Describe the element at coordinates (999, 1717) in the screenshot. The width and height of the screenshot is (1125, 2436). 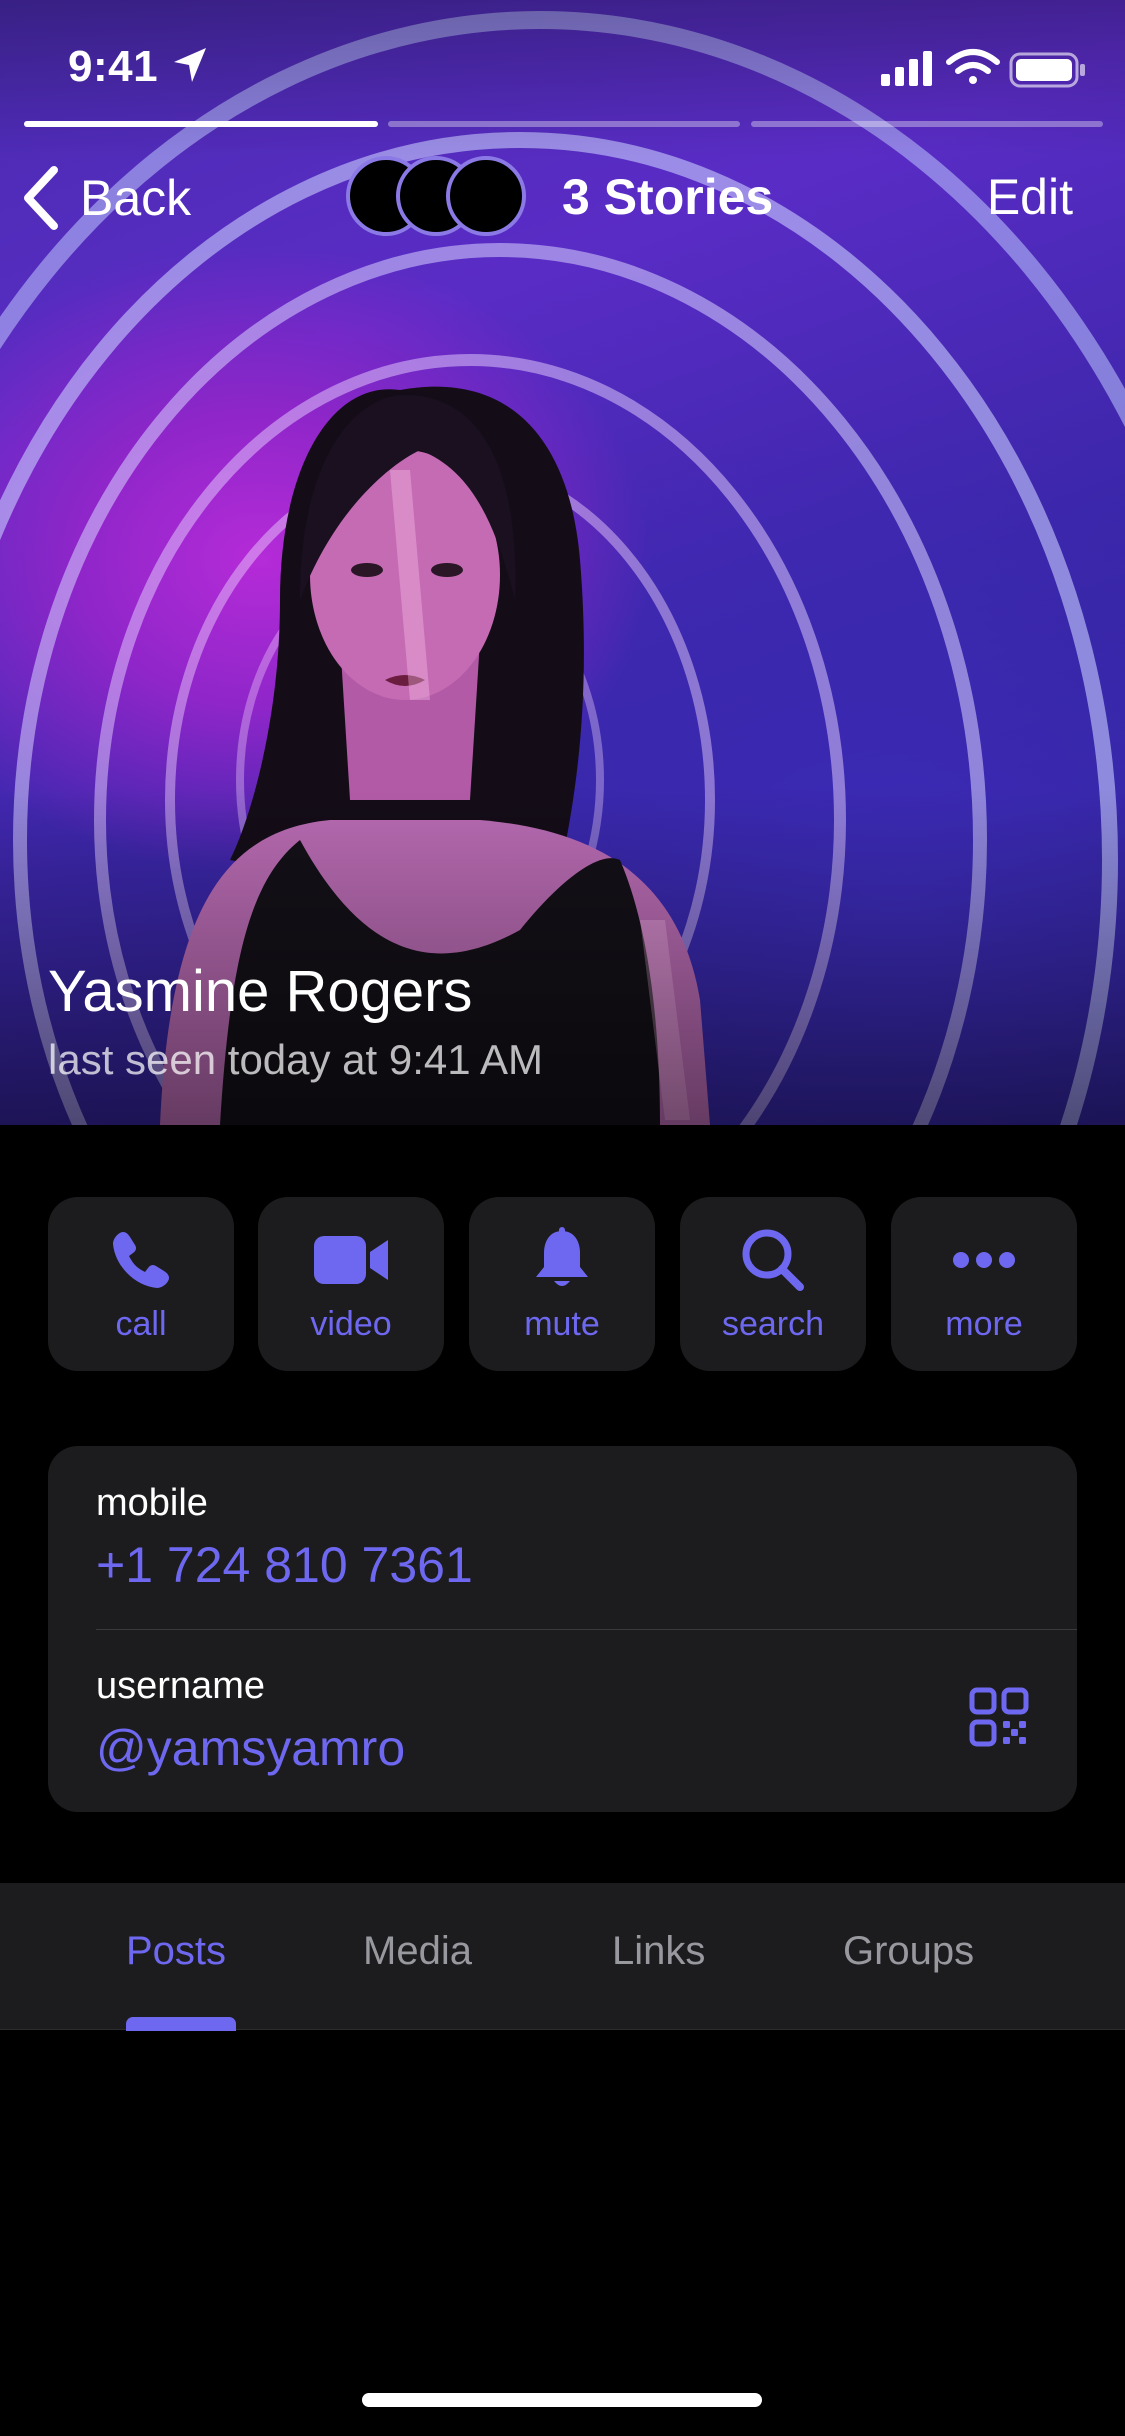
I see `qr-code-icon` at that location.